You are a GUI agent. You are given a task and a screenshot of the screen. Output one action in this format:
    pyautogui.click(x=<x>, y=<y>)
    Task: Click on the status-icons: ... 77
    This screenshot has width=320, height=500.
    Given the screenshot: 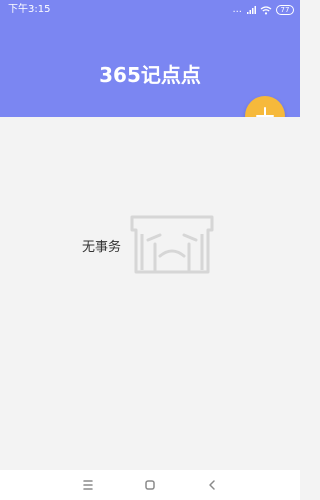 What is the action you would take?
    pyautogui.click(x=263, y=10)
    